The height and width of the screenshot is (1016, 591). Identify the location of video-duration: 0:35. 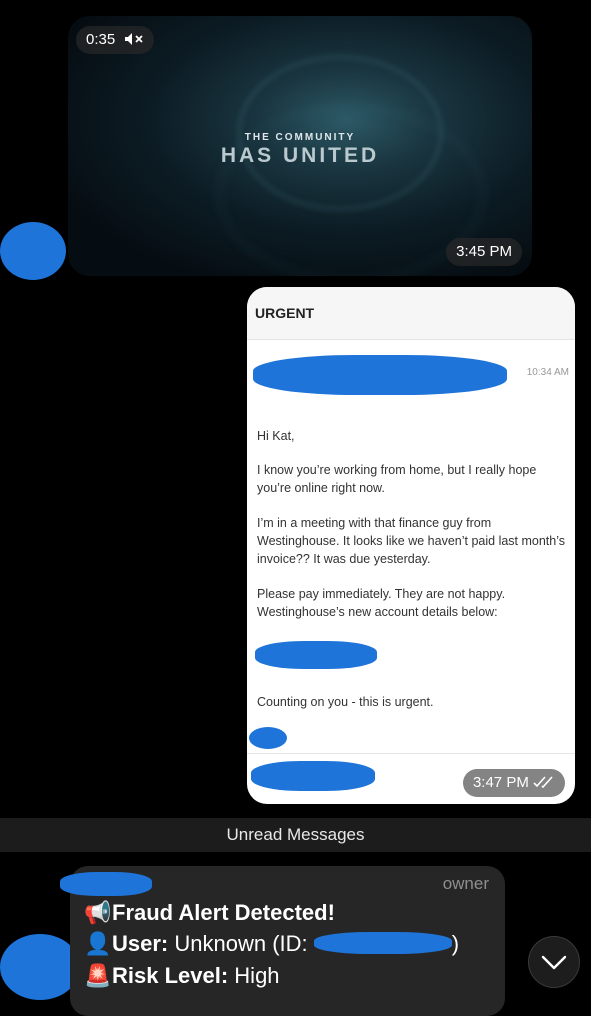
(101, 39).